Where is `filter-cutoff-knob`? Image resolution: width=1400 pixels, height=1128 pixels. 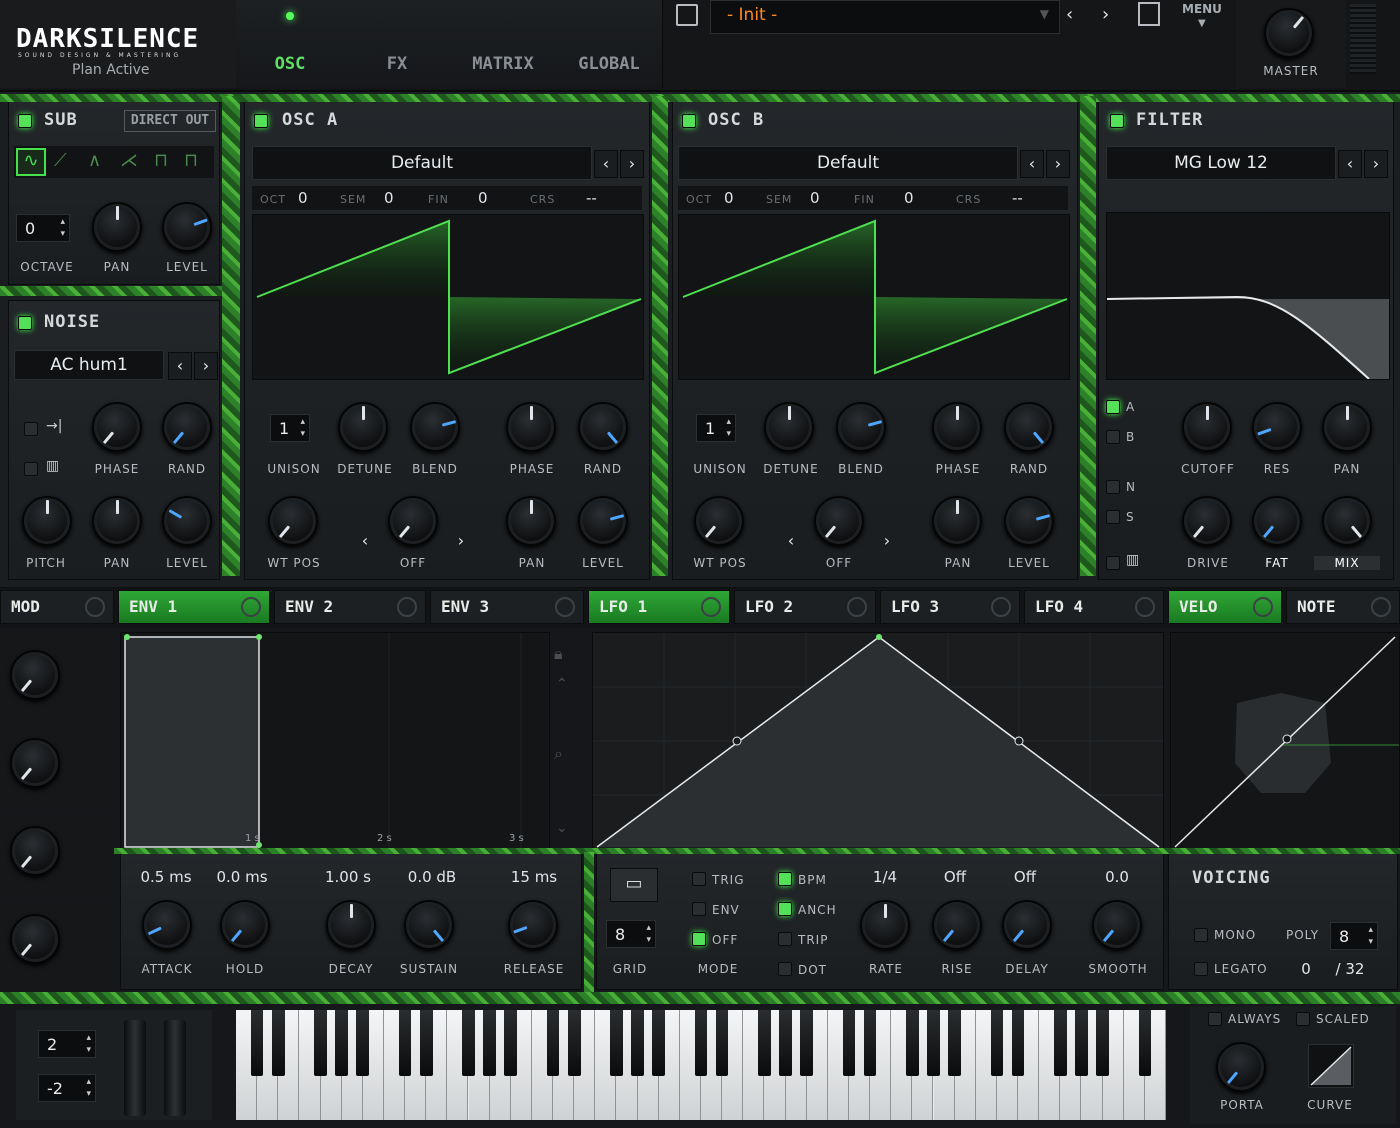 filter-cutoff-knob is located at coordinates (1207, 427).